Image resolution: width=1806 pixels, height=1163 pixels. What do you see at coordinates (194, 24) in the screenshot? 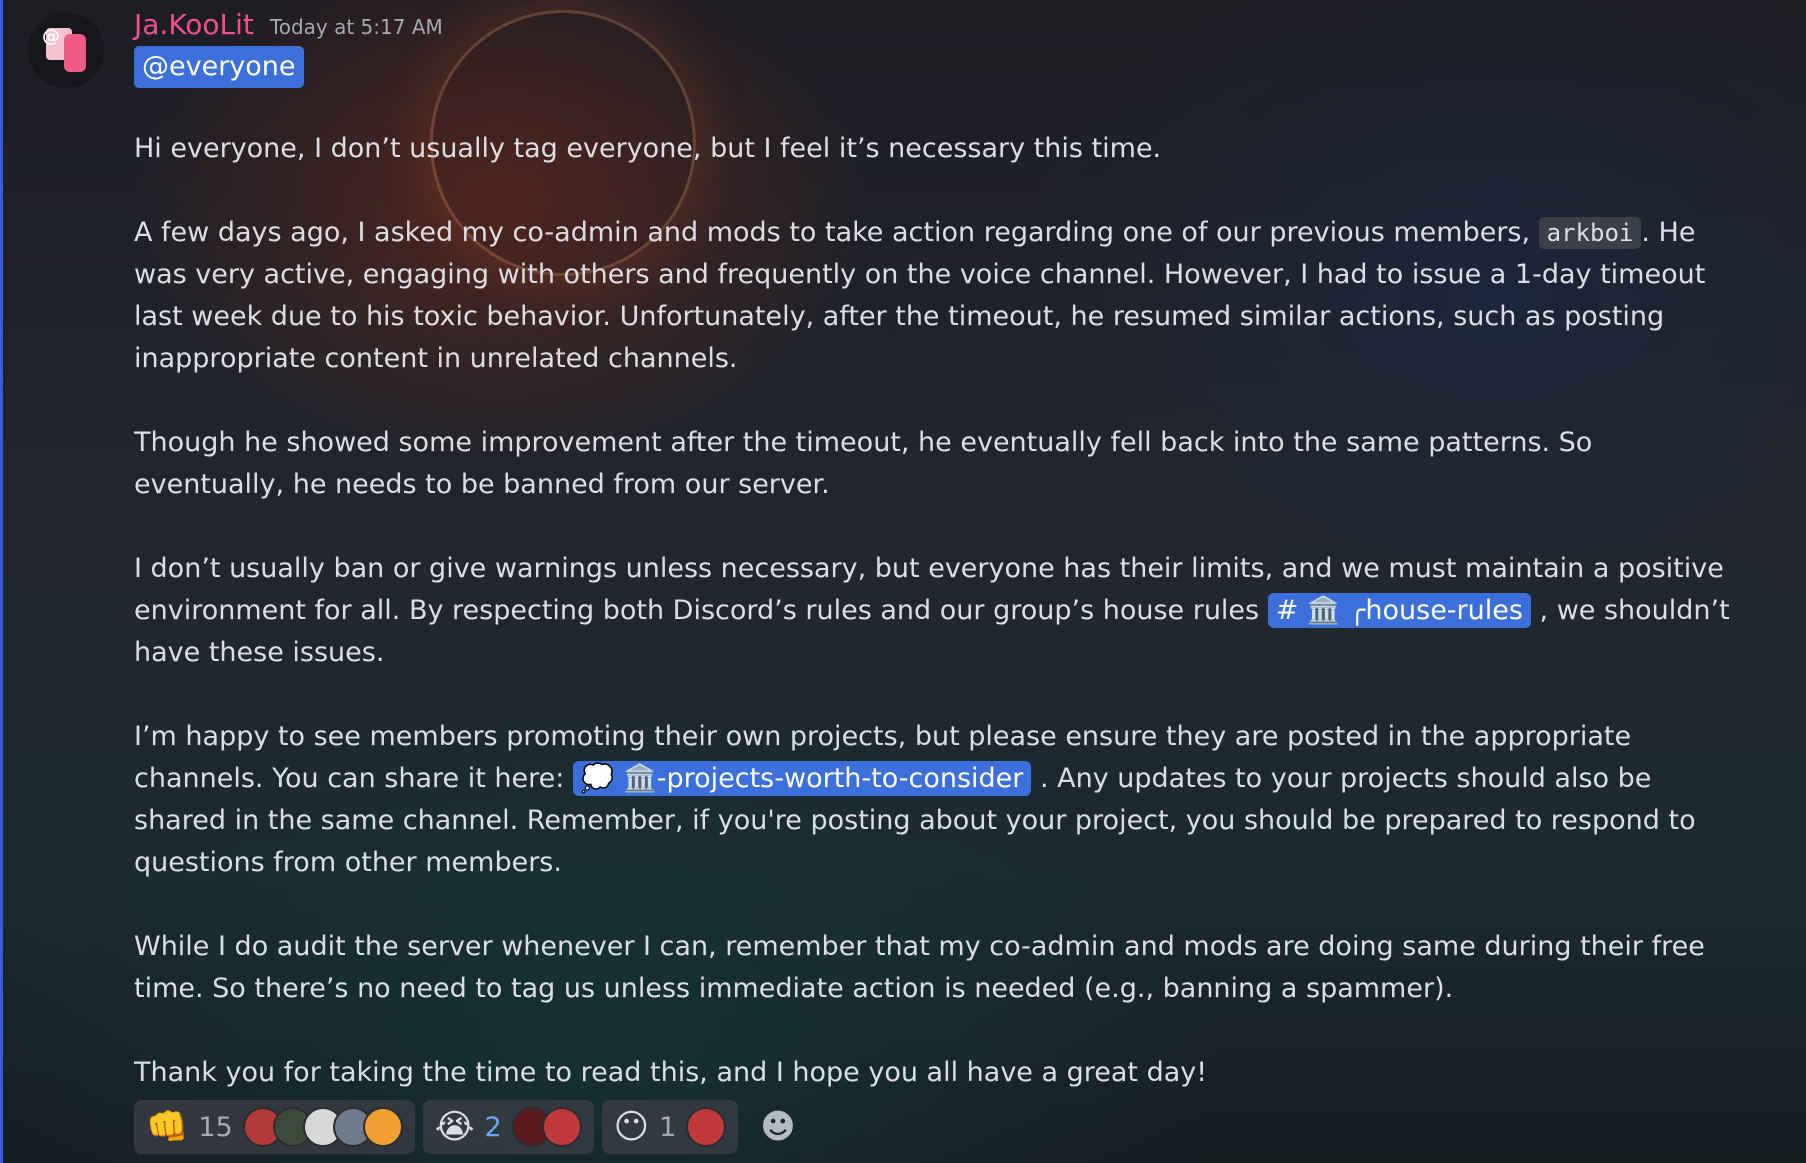
I see `username: Ja.KooLit` at bounding box center [194, 24].